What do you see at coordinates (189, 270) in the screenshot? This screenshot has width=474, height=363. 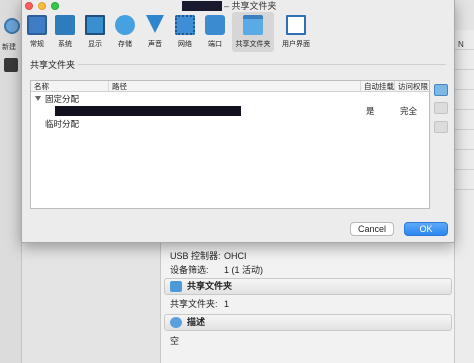 I see `device-filter-key: 设备筛选:` at bounding box center [189, 270].